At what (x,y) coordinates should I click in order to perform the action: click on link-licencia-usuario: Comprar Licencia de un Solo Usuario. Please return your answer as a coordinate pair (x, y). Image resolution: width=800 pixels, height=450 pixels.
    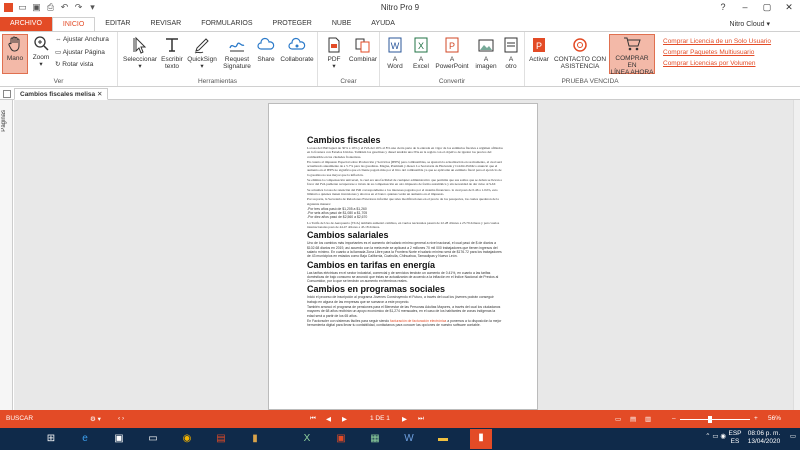
    Looking at the image, I should click on (717, 41).